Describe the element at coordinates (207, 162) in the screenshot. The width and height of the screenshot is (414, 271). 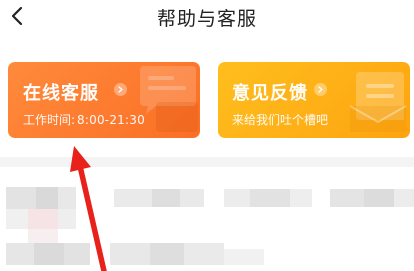
I see `section-divider` at that location.